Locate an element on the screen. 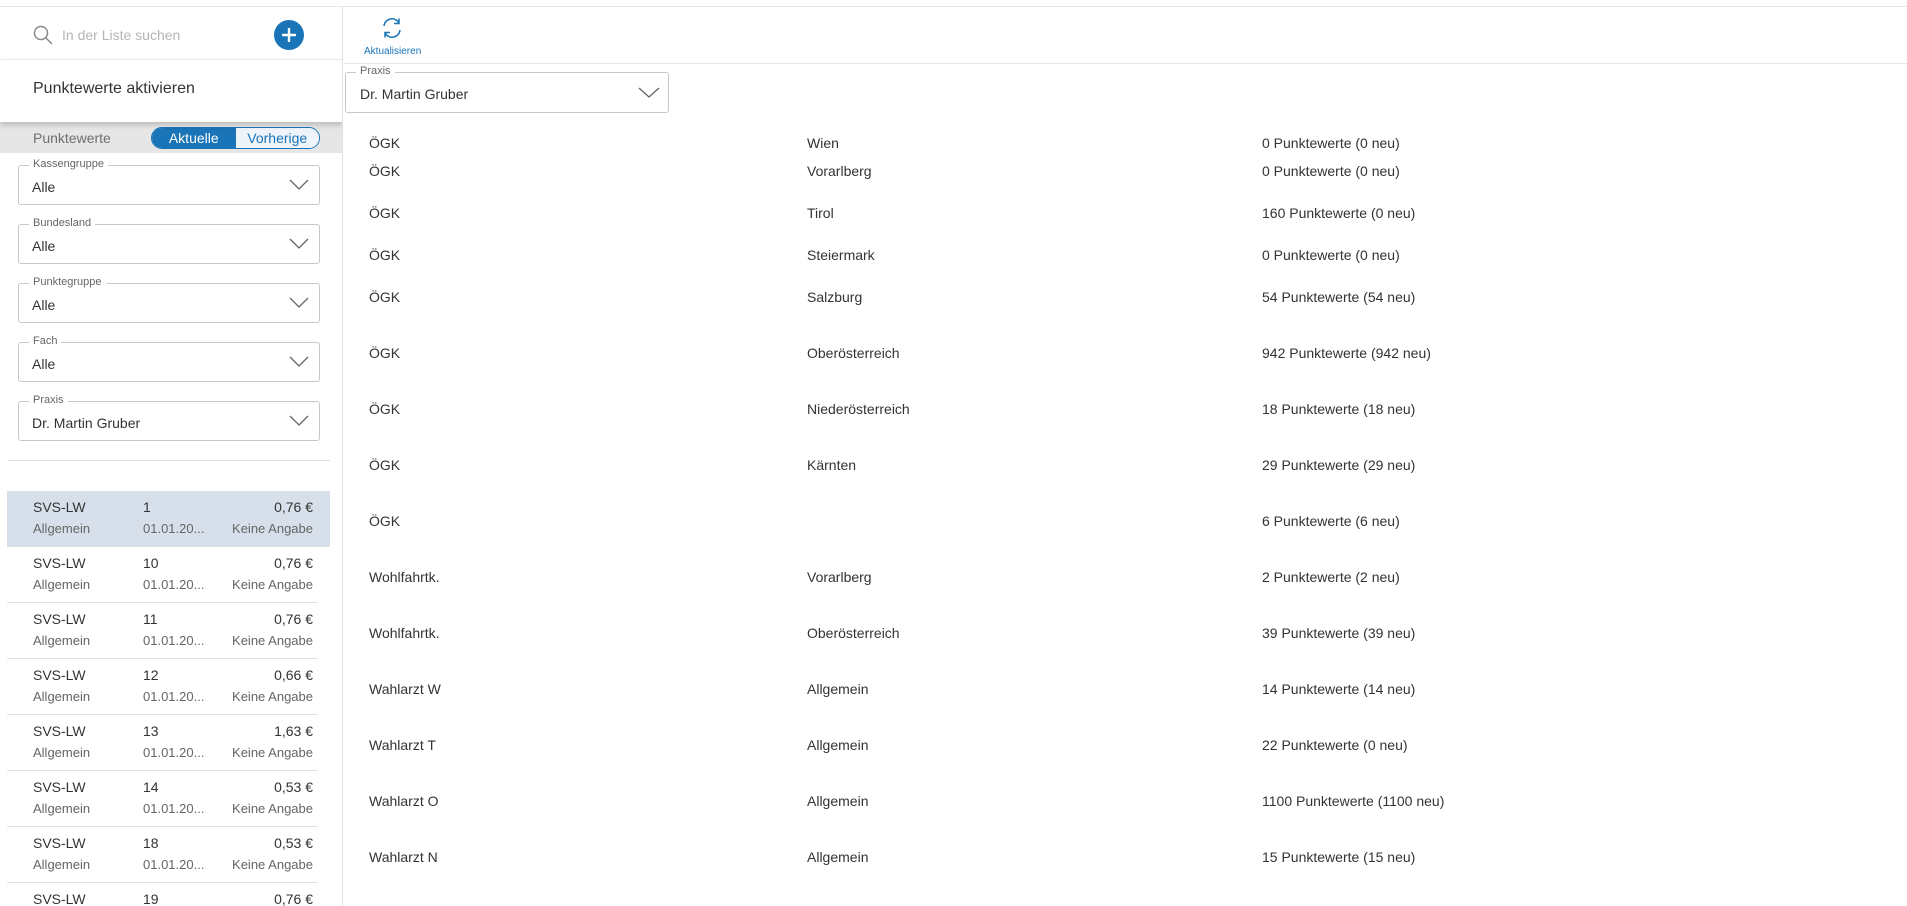 The image size is (1907, 906). number-label: 1 is located at coordinates (147, 507).